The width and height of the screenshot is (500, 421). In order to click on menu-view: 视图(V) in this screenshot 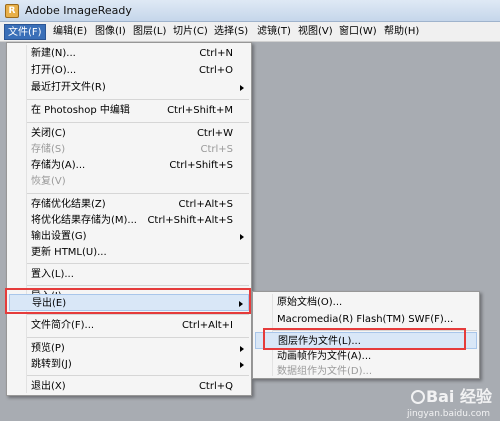, I will do `click(315, 32)`.